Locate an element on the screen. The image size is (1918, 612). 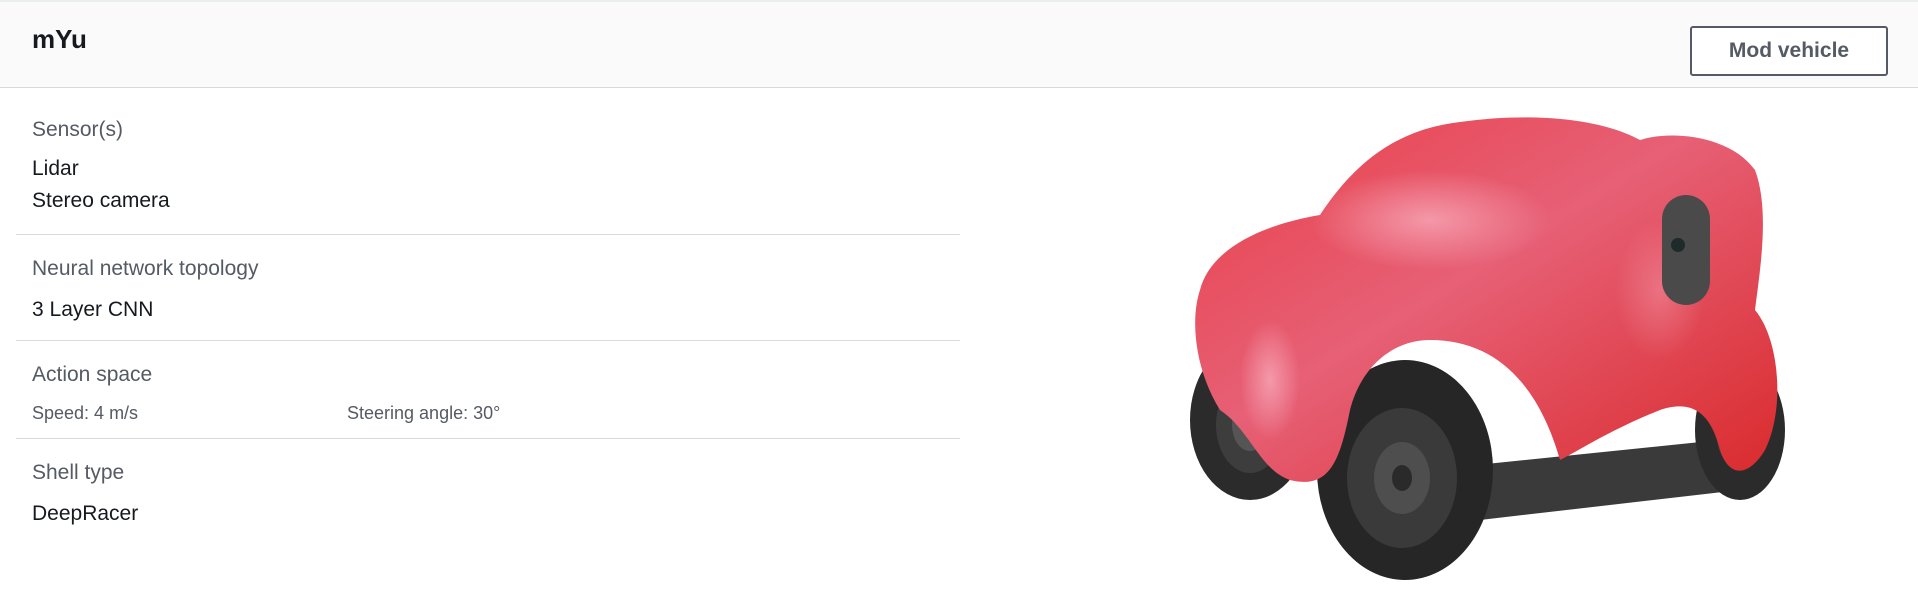
sensor-item-stereo-camera: Stereo camera is located at coordinates (101, 200).